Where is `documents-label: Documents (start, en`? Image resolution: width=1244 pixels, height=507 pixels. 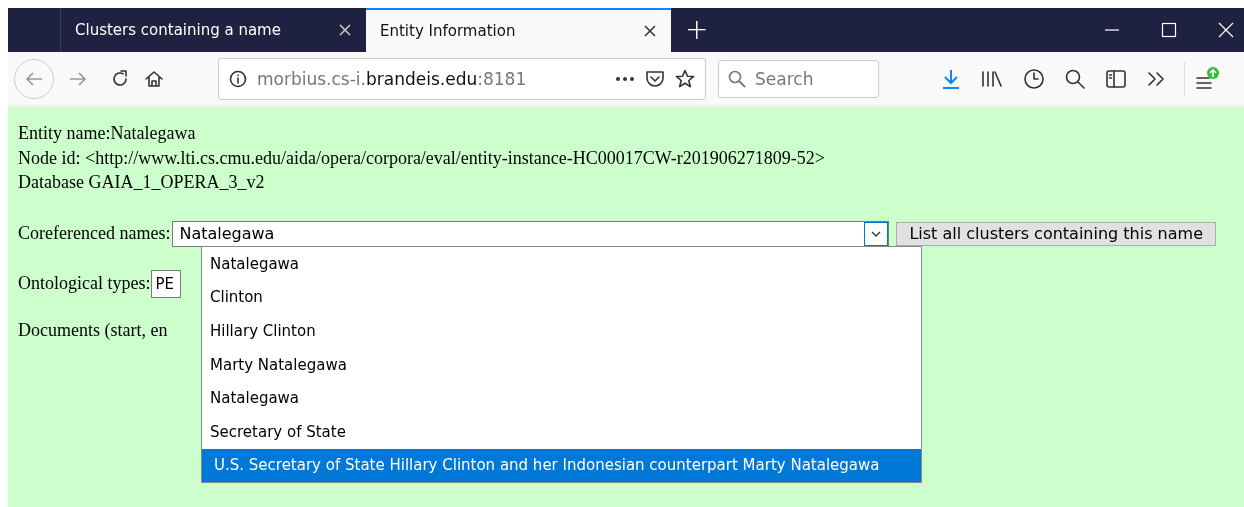
documents-label: Documents (start, en is located at coordinates (93, 330).